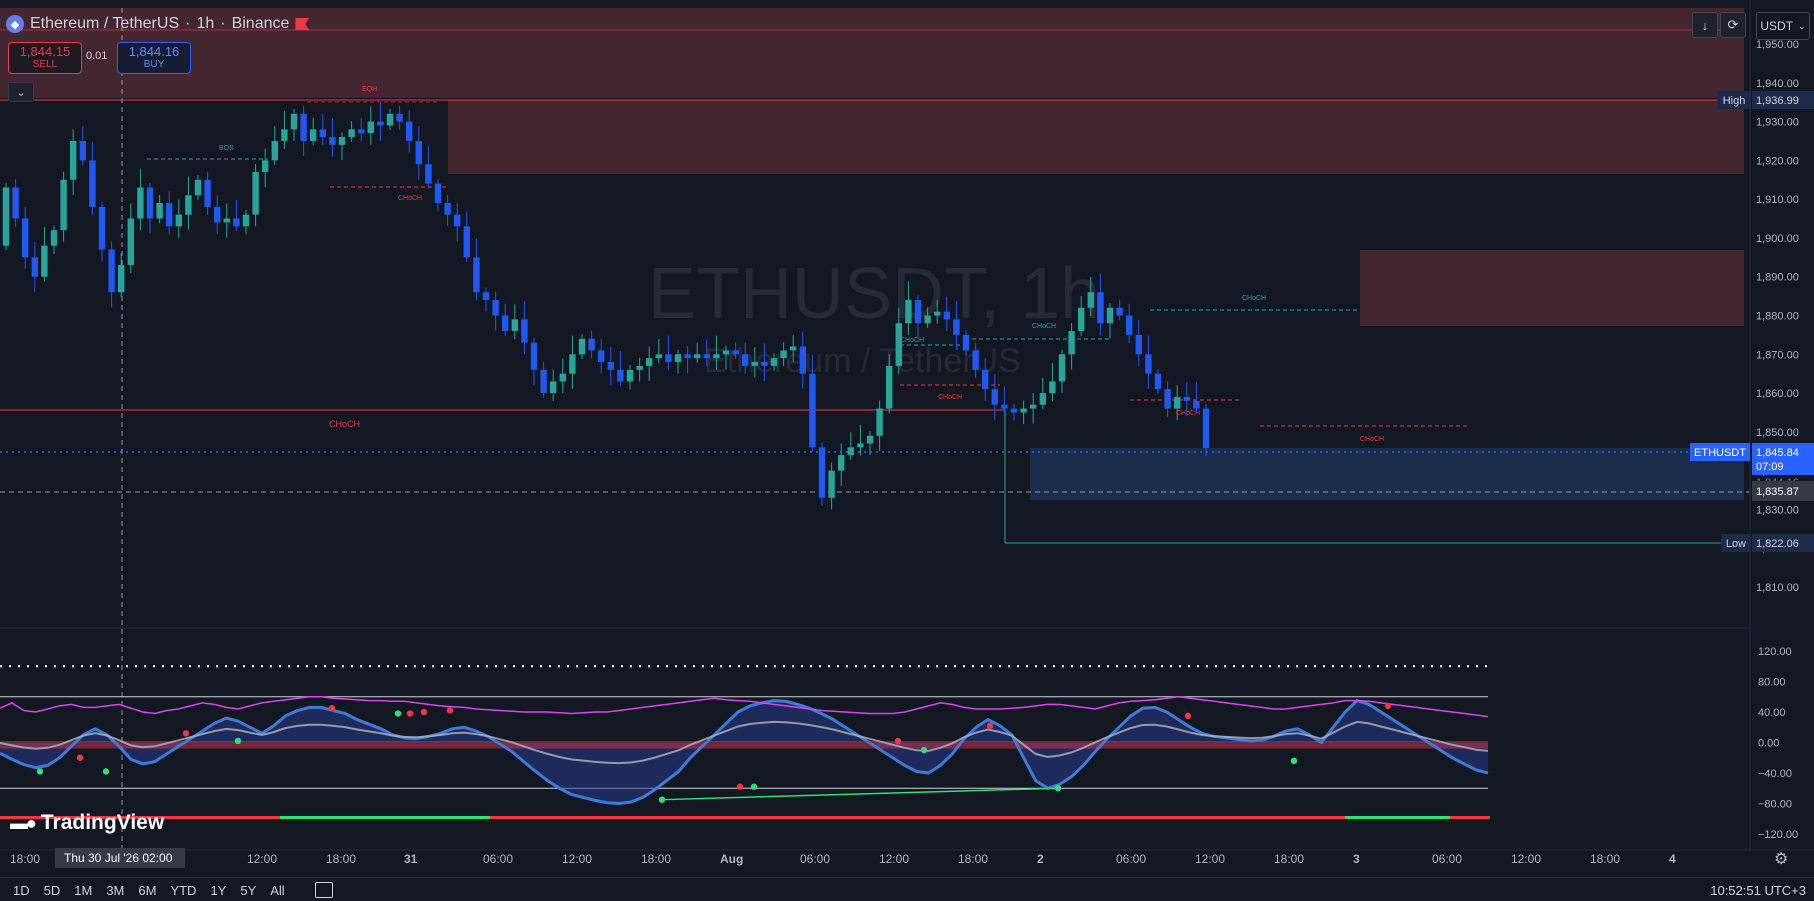 The width and height of the screenshot is (1814, 901). I want to click on time-tick: 4, so click(1672, 859).